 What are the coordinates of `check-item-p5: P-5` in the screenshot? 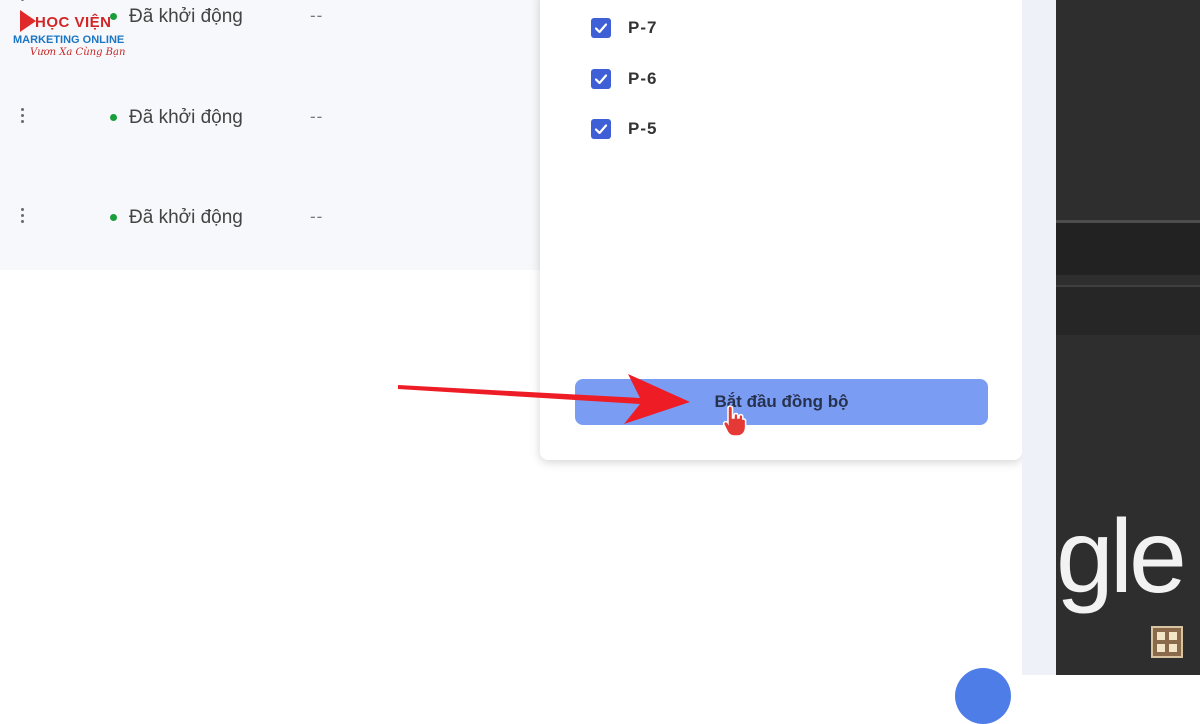 It's located at (691, 131).